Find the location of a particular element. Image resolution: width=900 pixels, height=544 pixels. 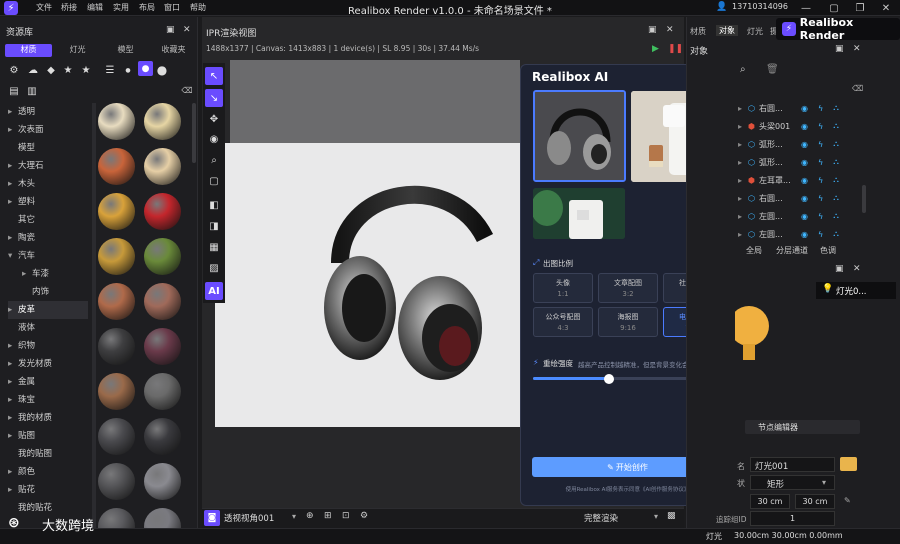

tree-item: ▸ 珠宝 is located at coordinates (48, 400).